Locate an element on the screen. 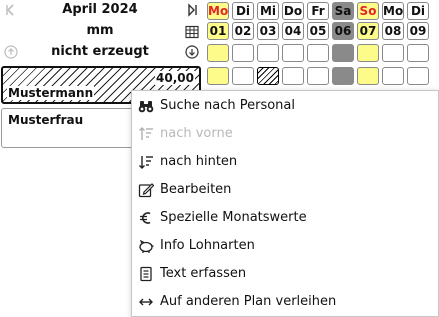 The height and width of the screenshot is (317, 439). menu-item-wage-types-info: Info Lohnarten is located at coordinates (285, 246).